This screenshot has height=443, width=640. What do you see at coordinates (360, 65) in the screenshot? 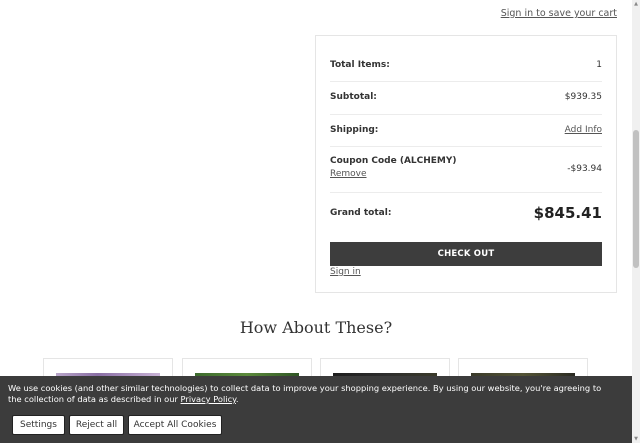
I see `total-items-label: Total Items:` at bounding box center [360, 65].